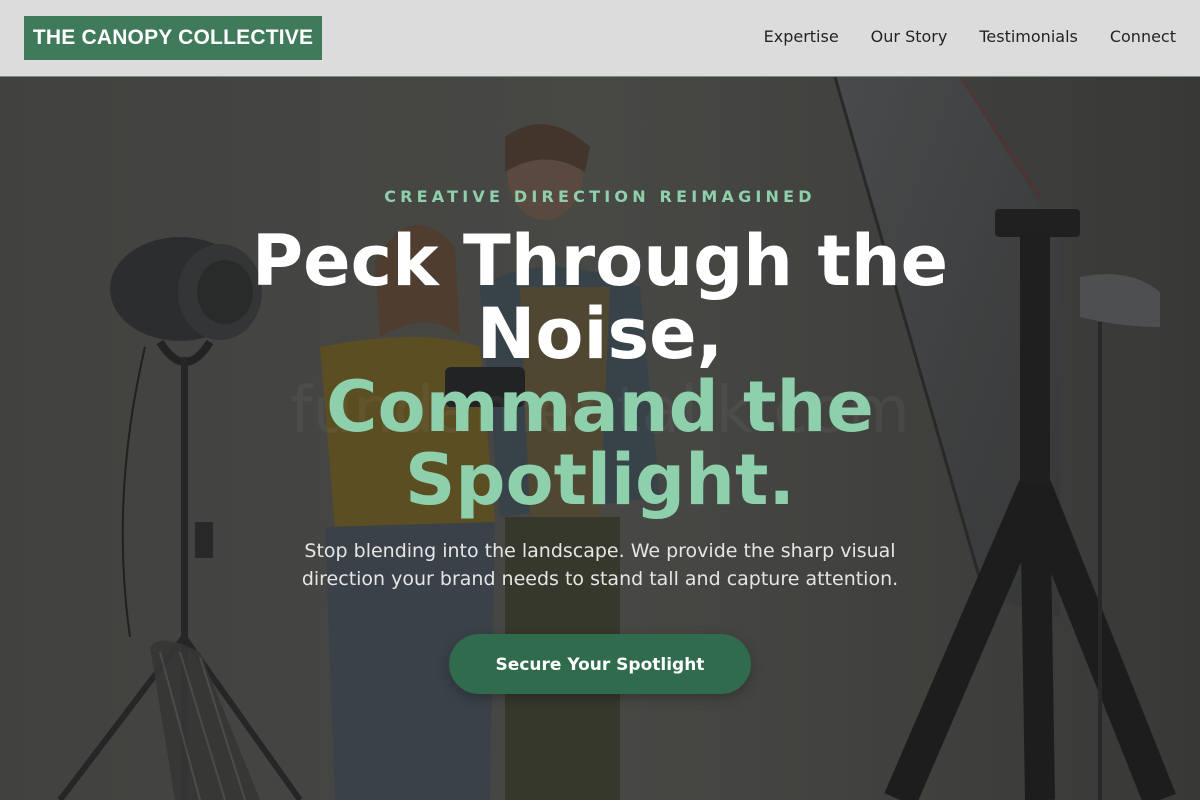  What do you see at coordinates (1028, 37) in the screenshot?
I see `nav-link-testimonials: Testimonials` at bounding box center [1028, 37].